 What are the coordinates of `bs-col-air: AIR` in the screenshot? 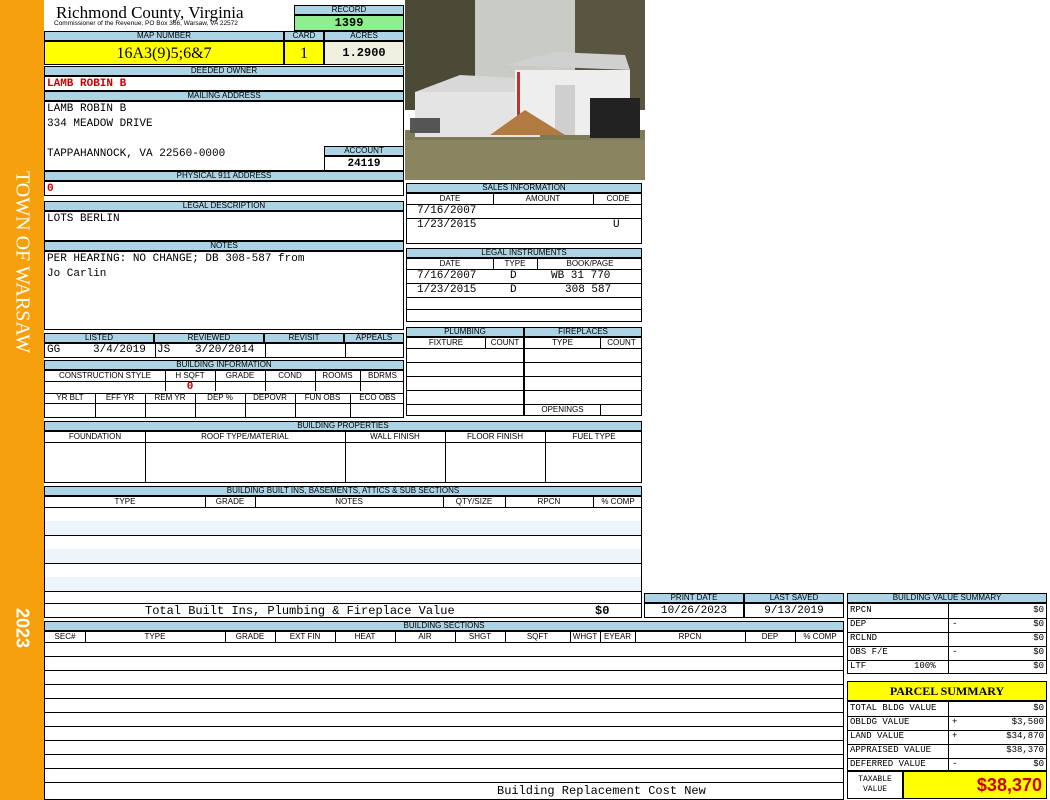 It's located at (425, 636).